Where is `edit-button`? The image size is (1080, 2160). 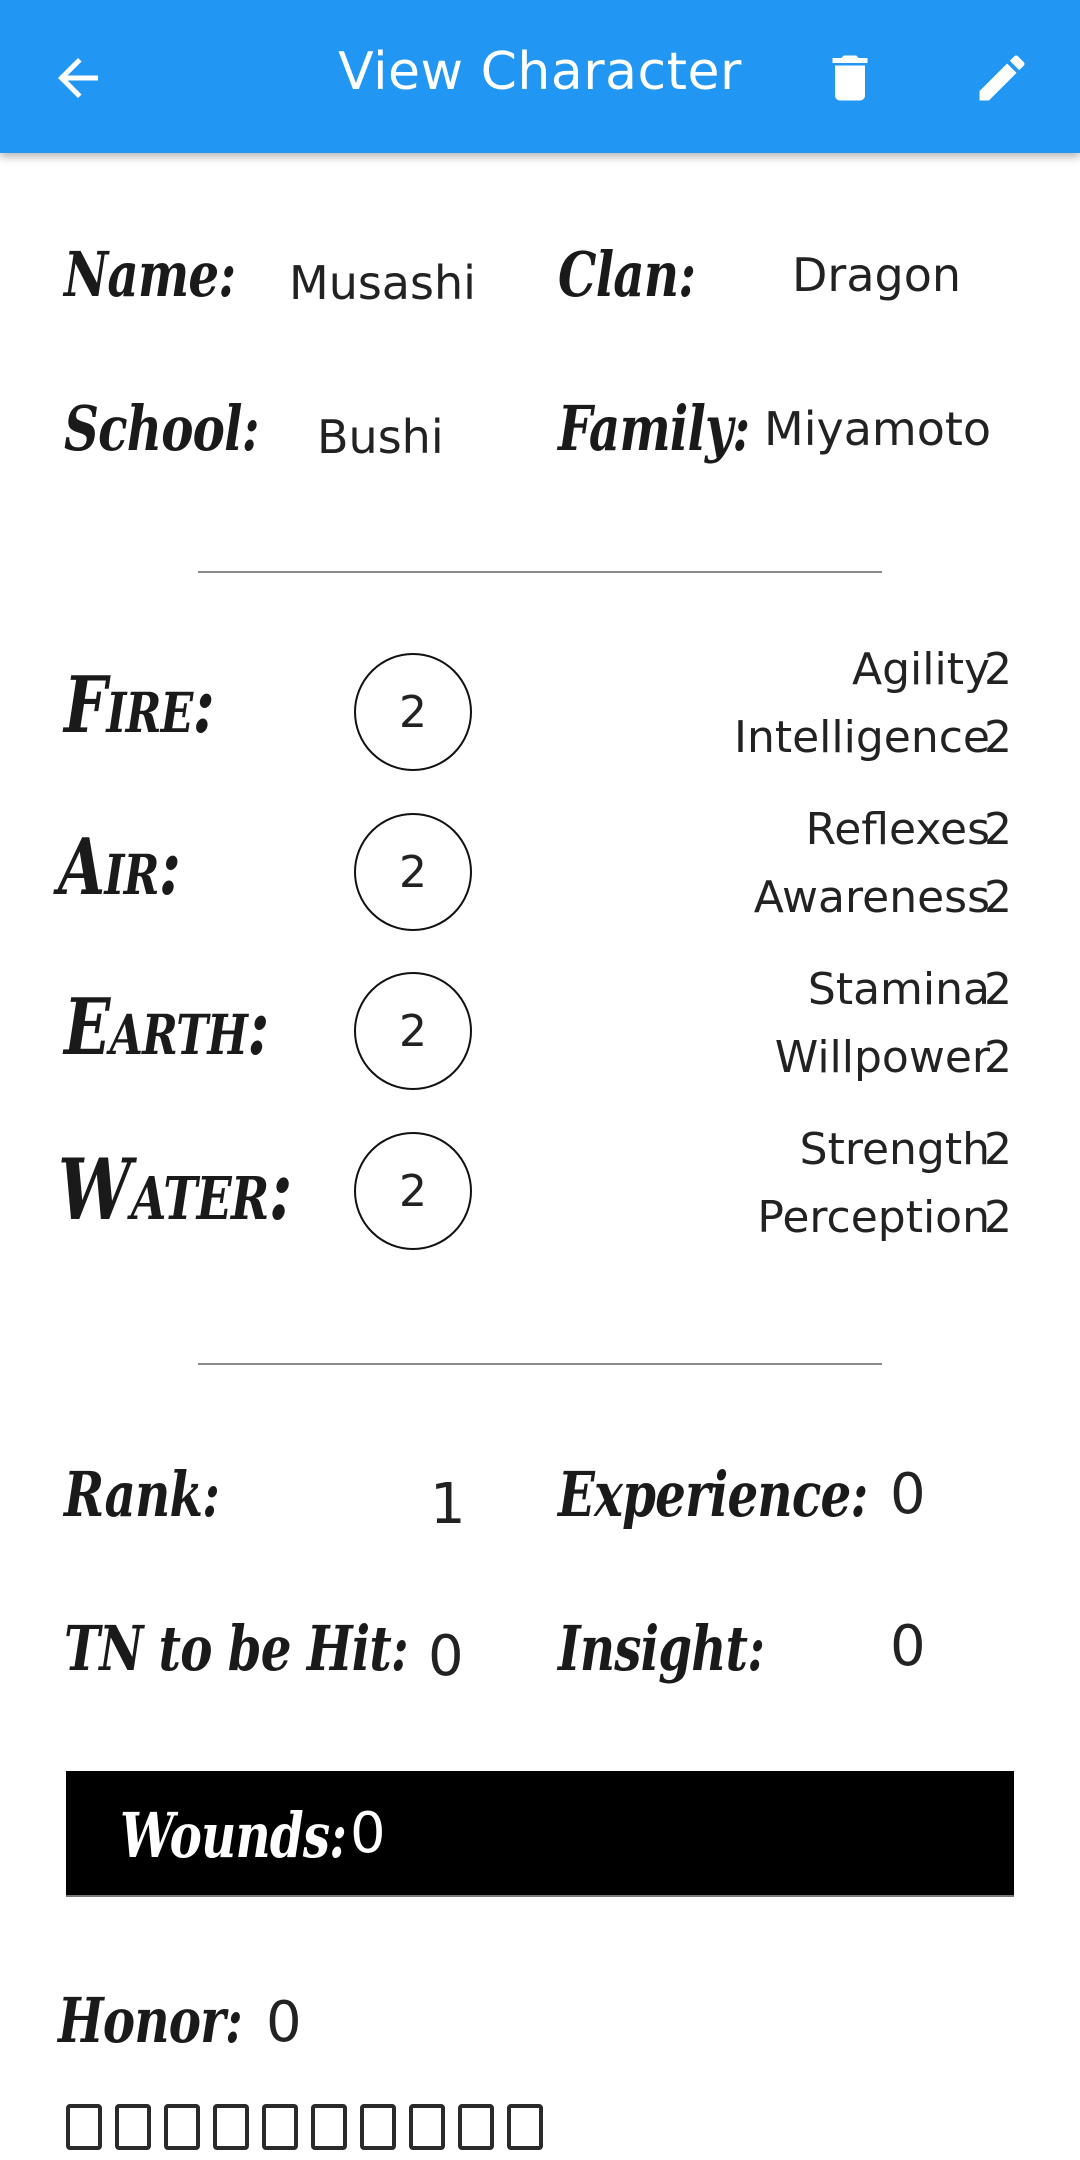 edit-button is located at coordinates (1002, 78).